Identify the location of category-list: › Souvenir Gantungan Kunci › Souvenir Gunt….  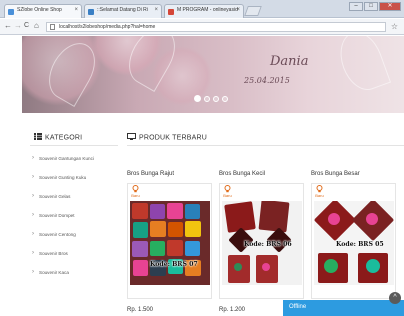
(75, 216).